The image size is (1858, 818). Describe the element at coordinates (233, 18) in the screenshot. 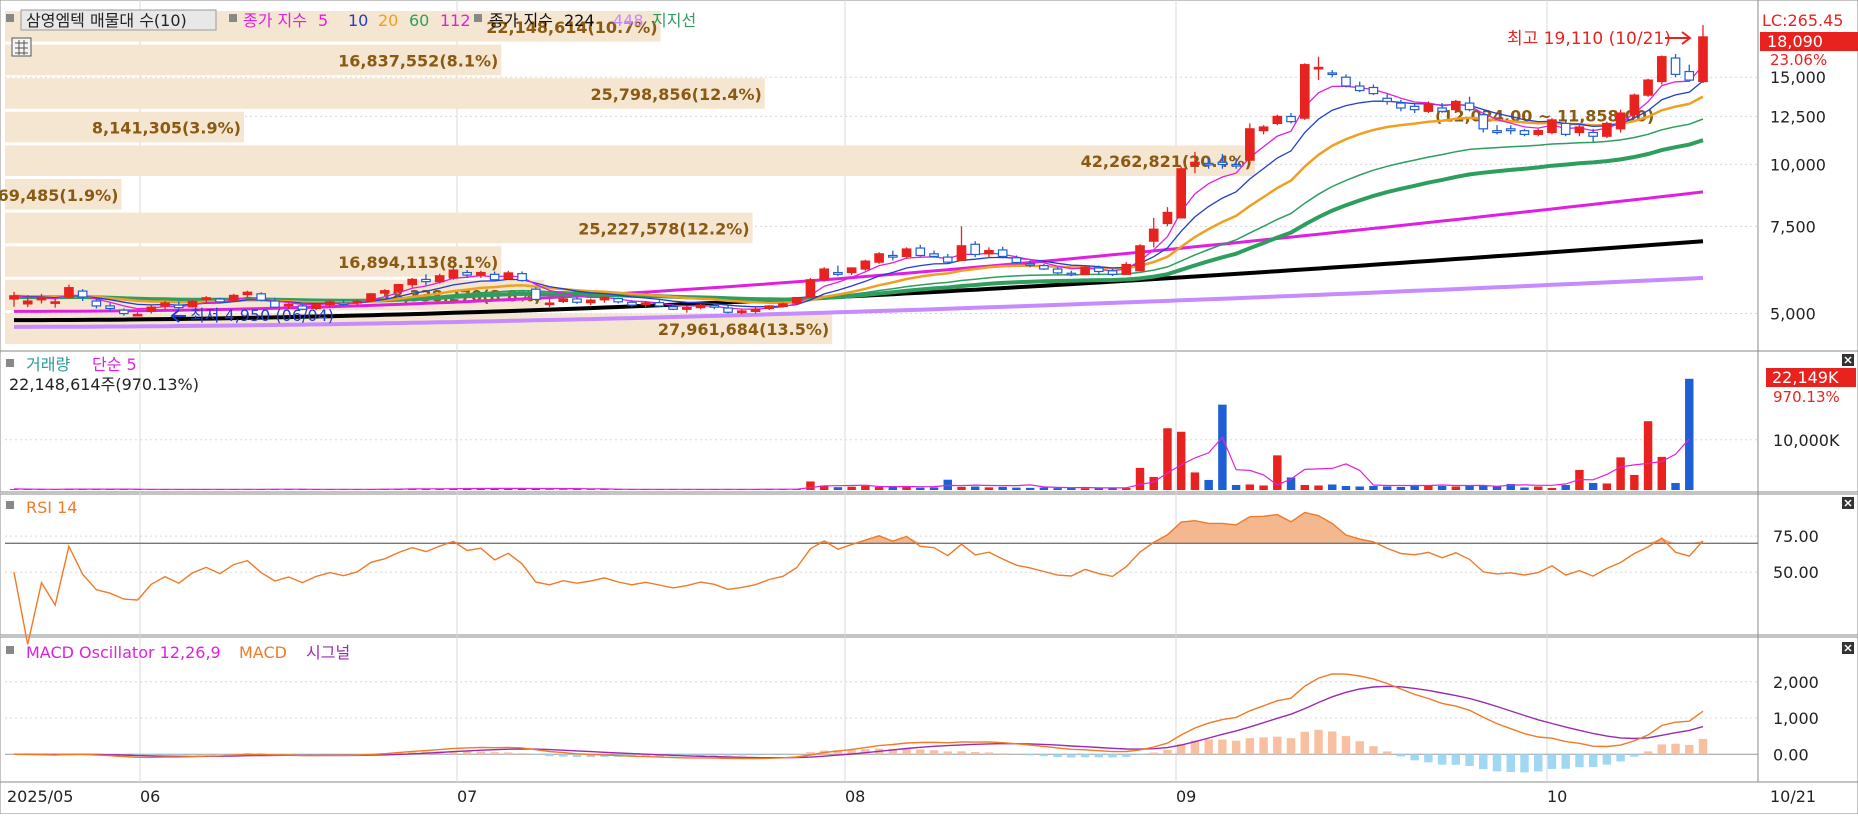

I see `ma-legend-icon` at that location.